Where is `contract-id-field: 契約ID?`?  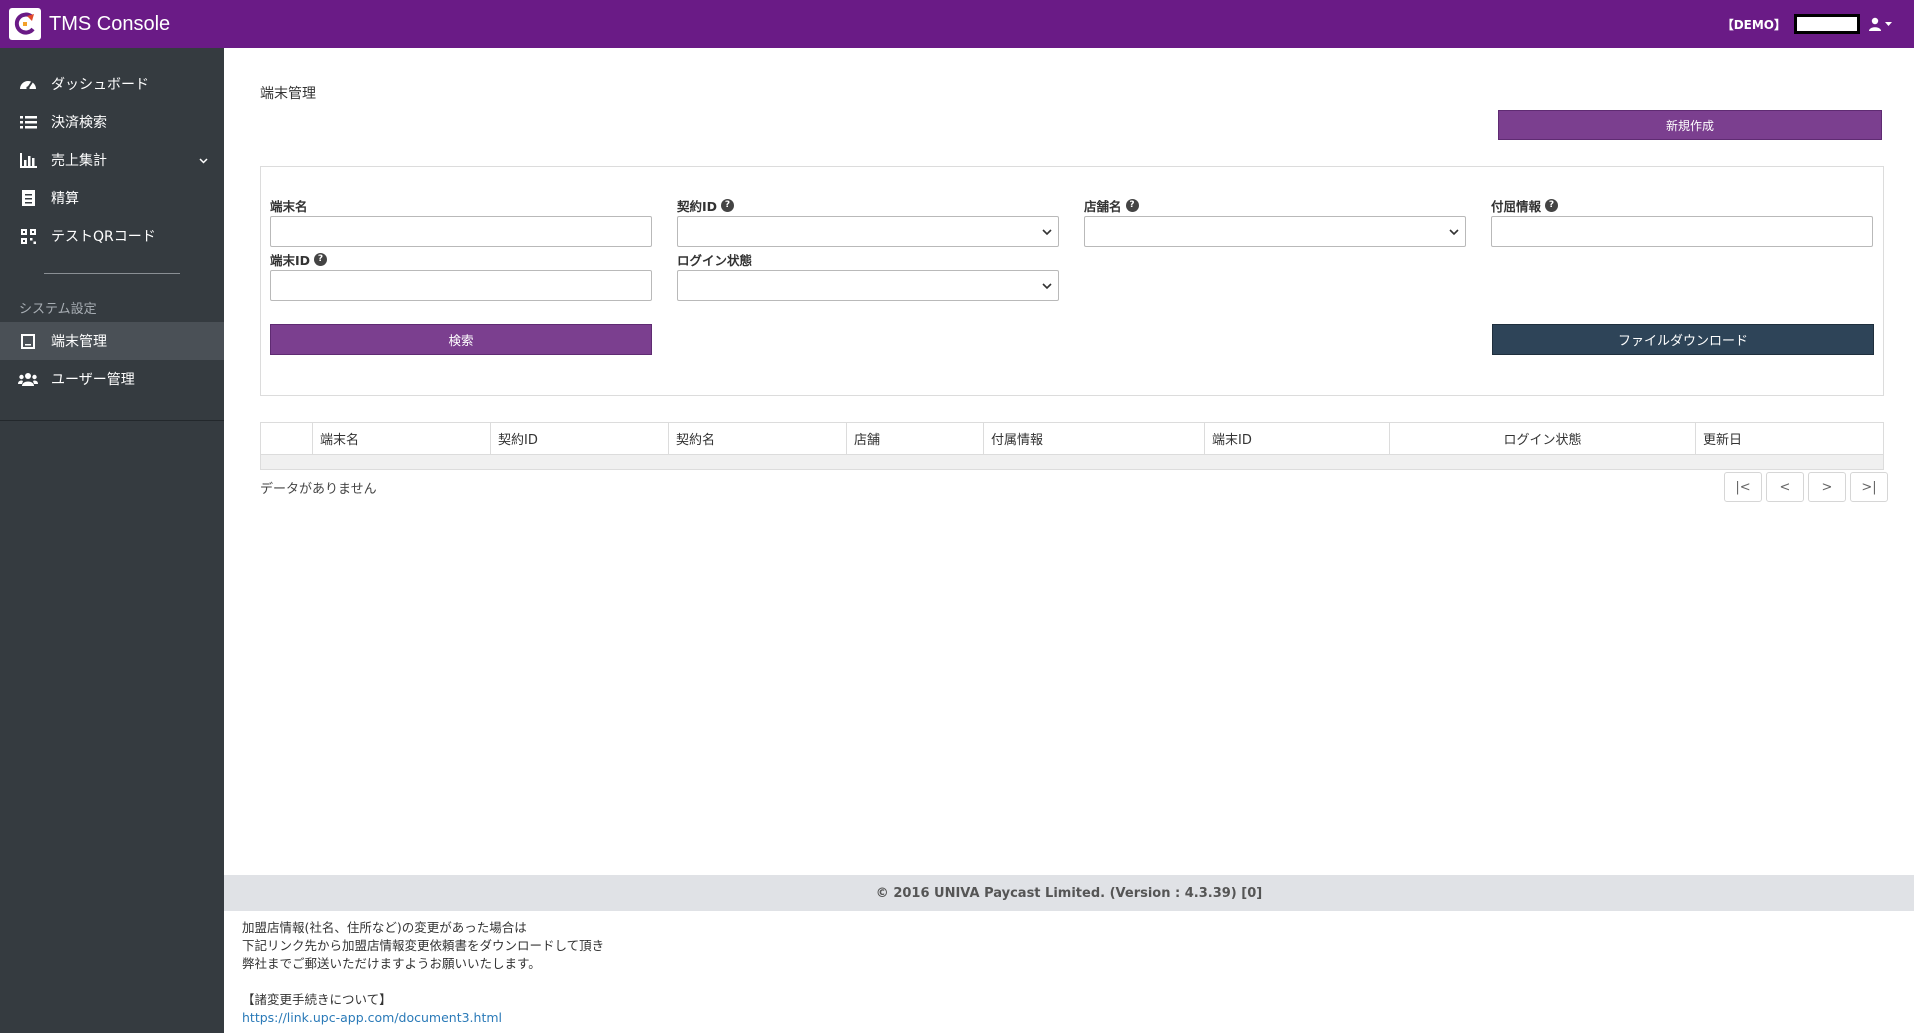
contract-id-field: 契約ID? is located at coordinates (868, 221).